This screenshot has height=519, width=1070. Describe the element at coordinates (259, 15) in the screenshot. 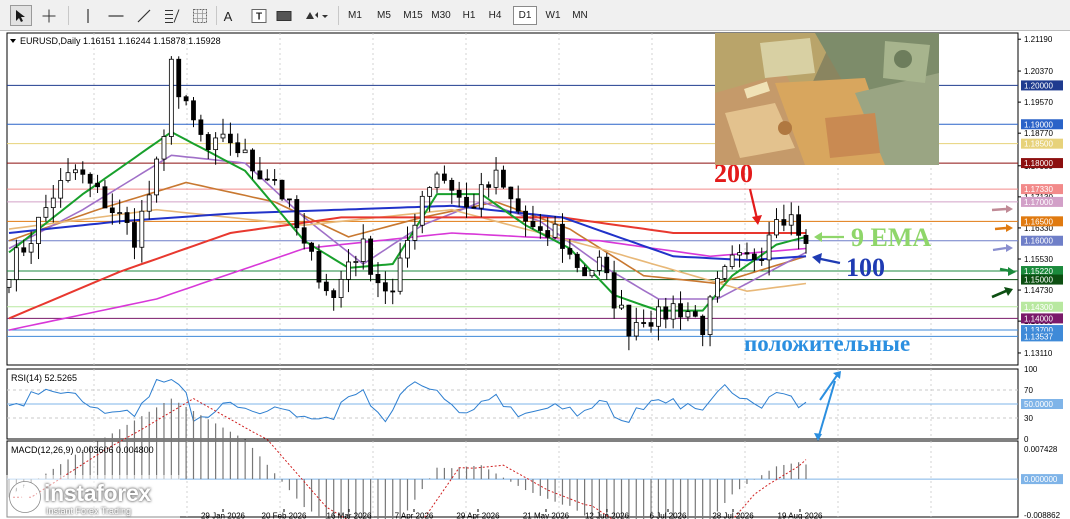

I see `text-label-tool-button: T` at that location.